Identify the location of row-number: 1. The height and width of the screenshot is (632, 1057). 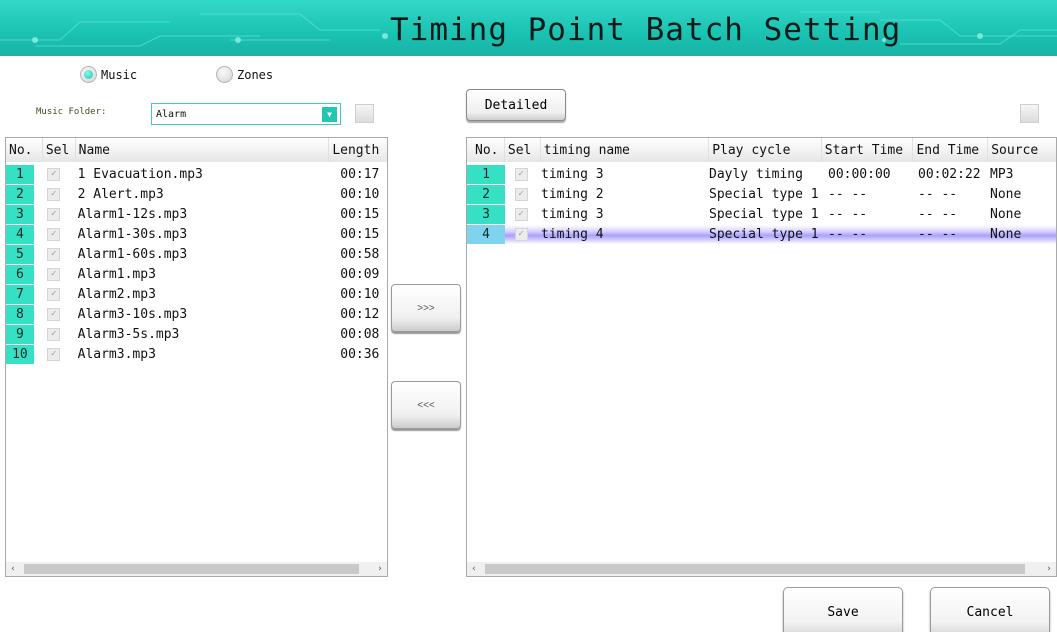
(486, 174).